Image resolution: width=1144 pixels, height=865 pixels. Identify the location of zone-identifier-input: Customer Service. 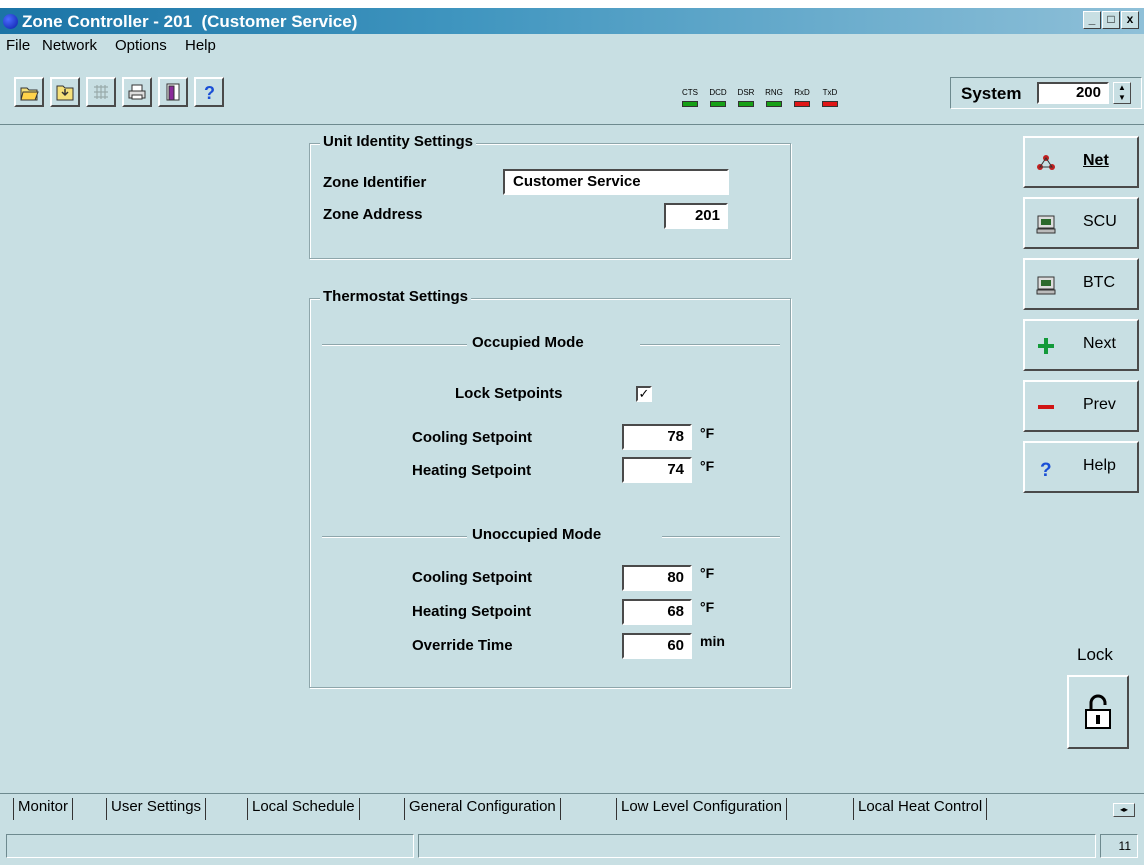
(616, 182).